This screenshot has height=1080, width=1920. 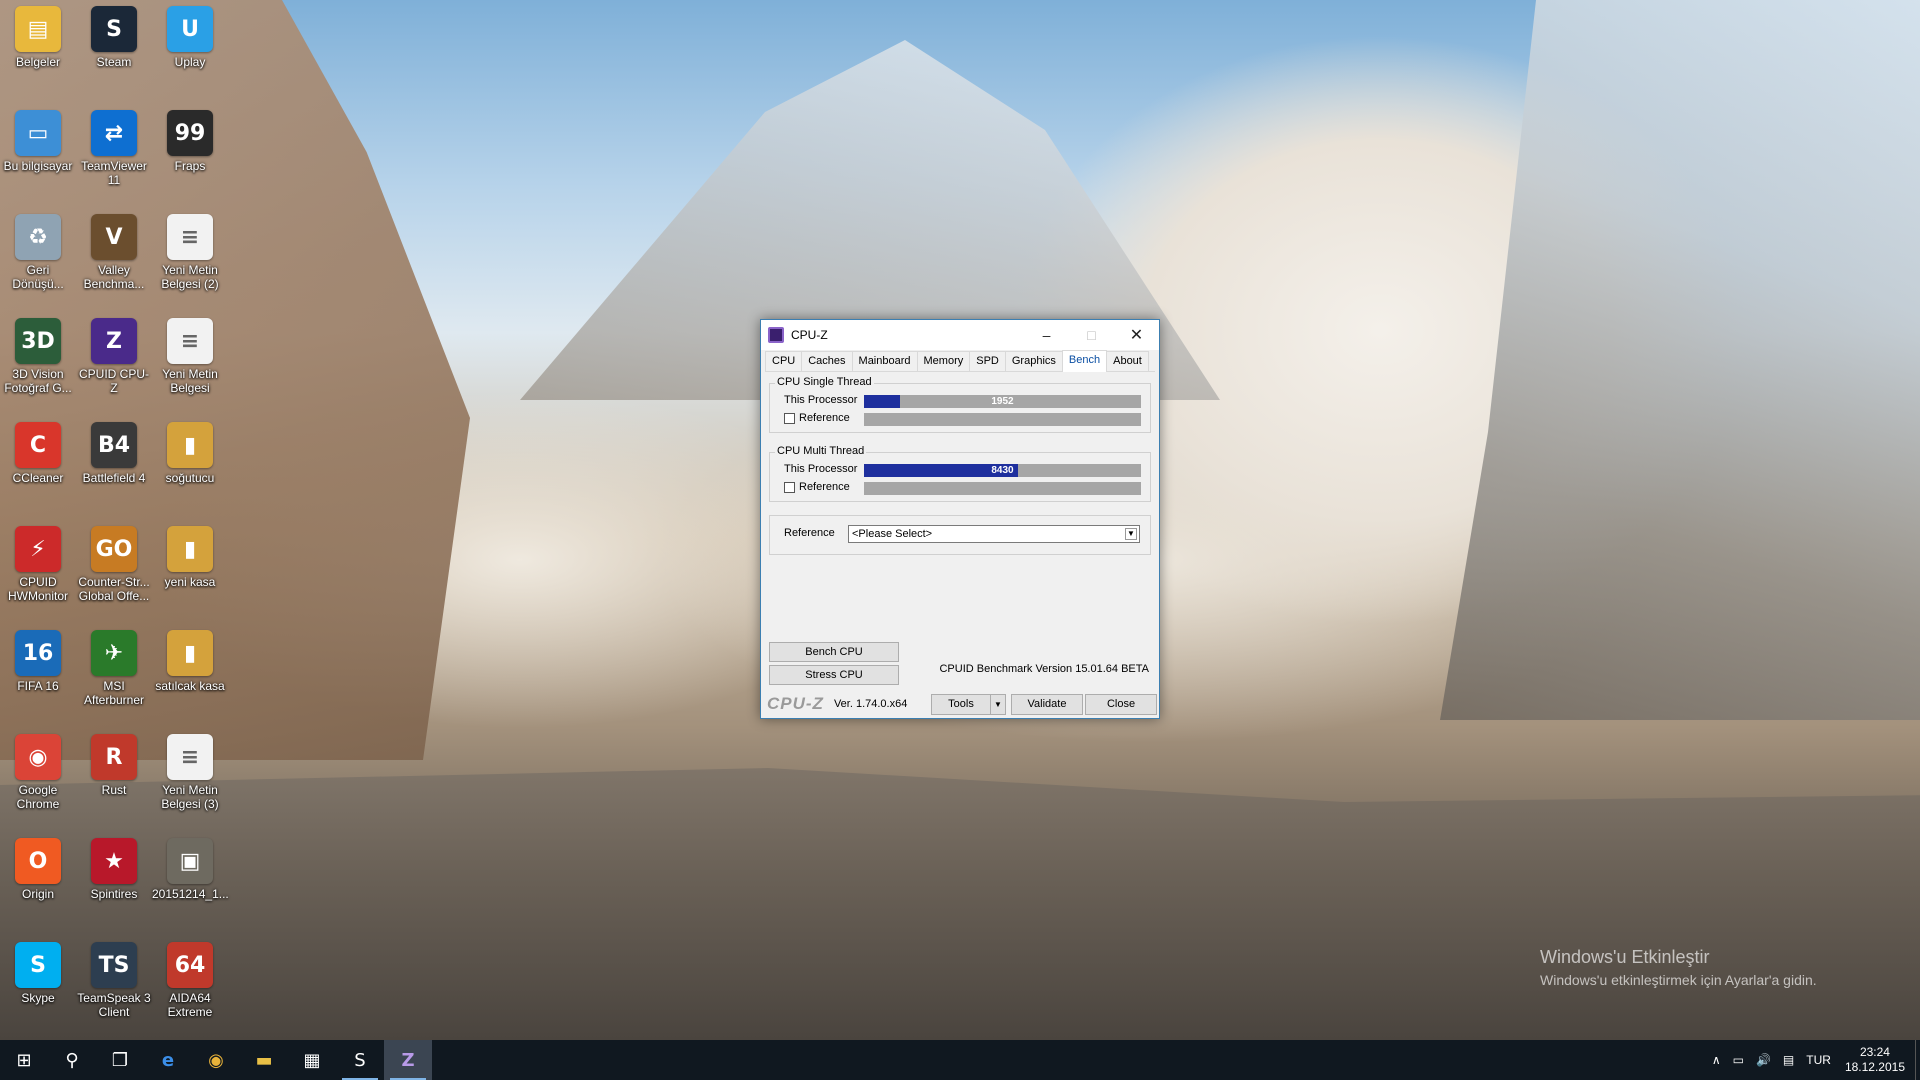 I want to click on steam-taskbar-button: S, so click(x=360, y=1060).